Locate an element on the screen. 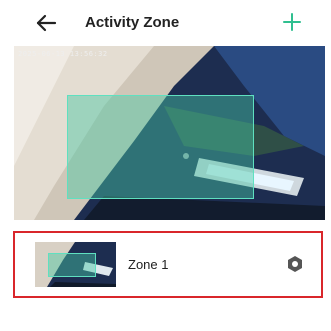  gear-icon is located at coordinates (295, 264).